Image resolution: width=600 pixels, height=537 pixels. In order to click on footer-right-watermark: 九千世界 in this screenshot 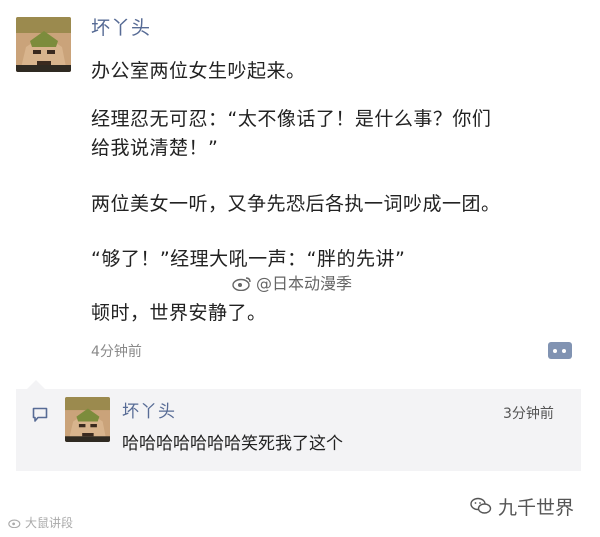, I will do `click(522, 506)`.